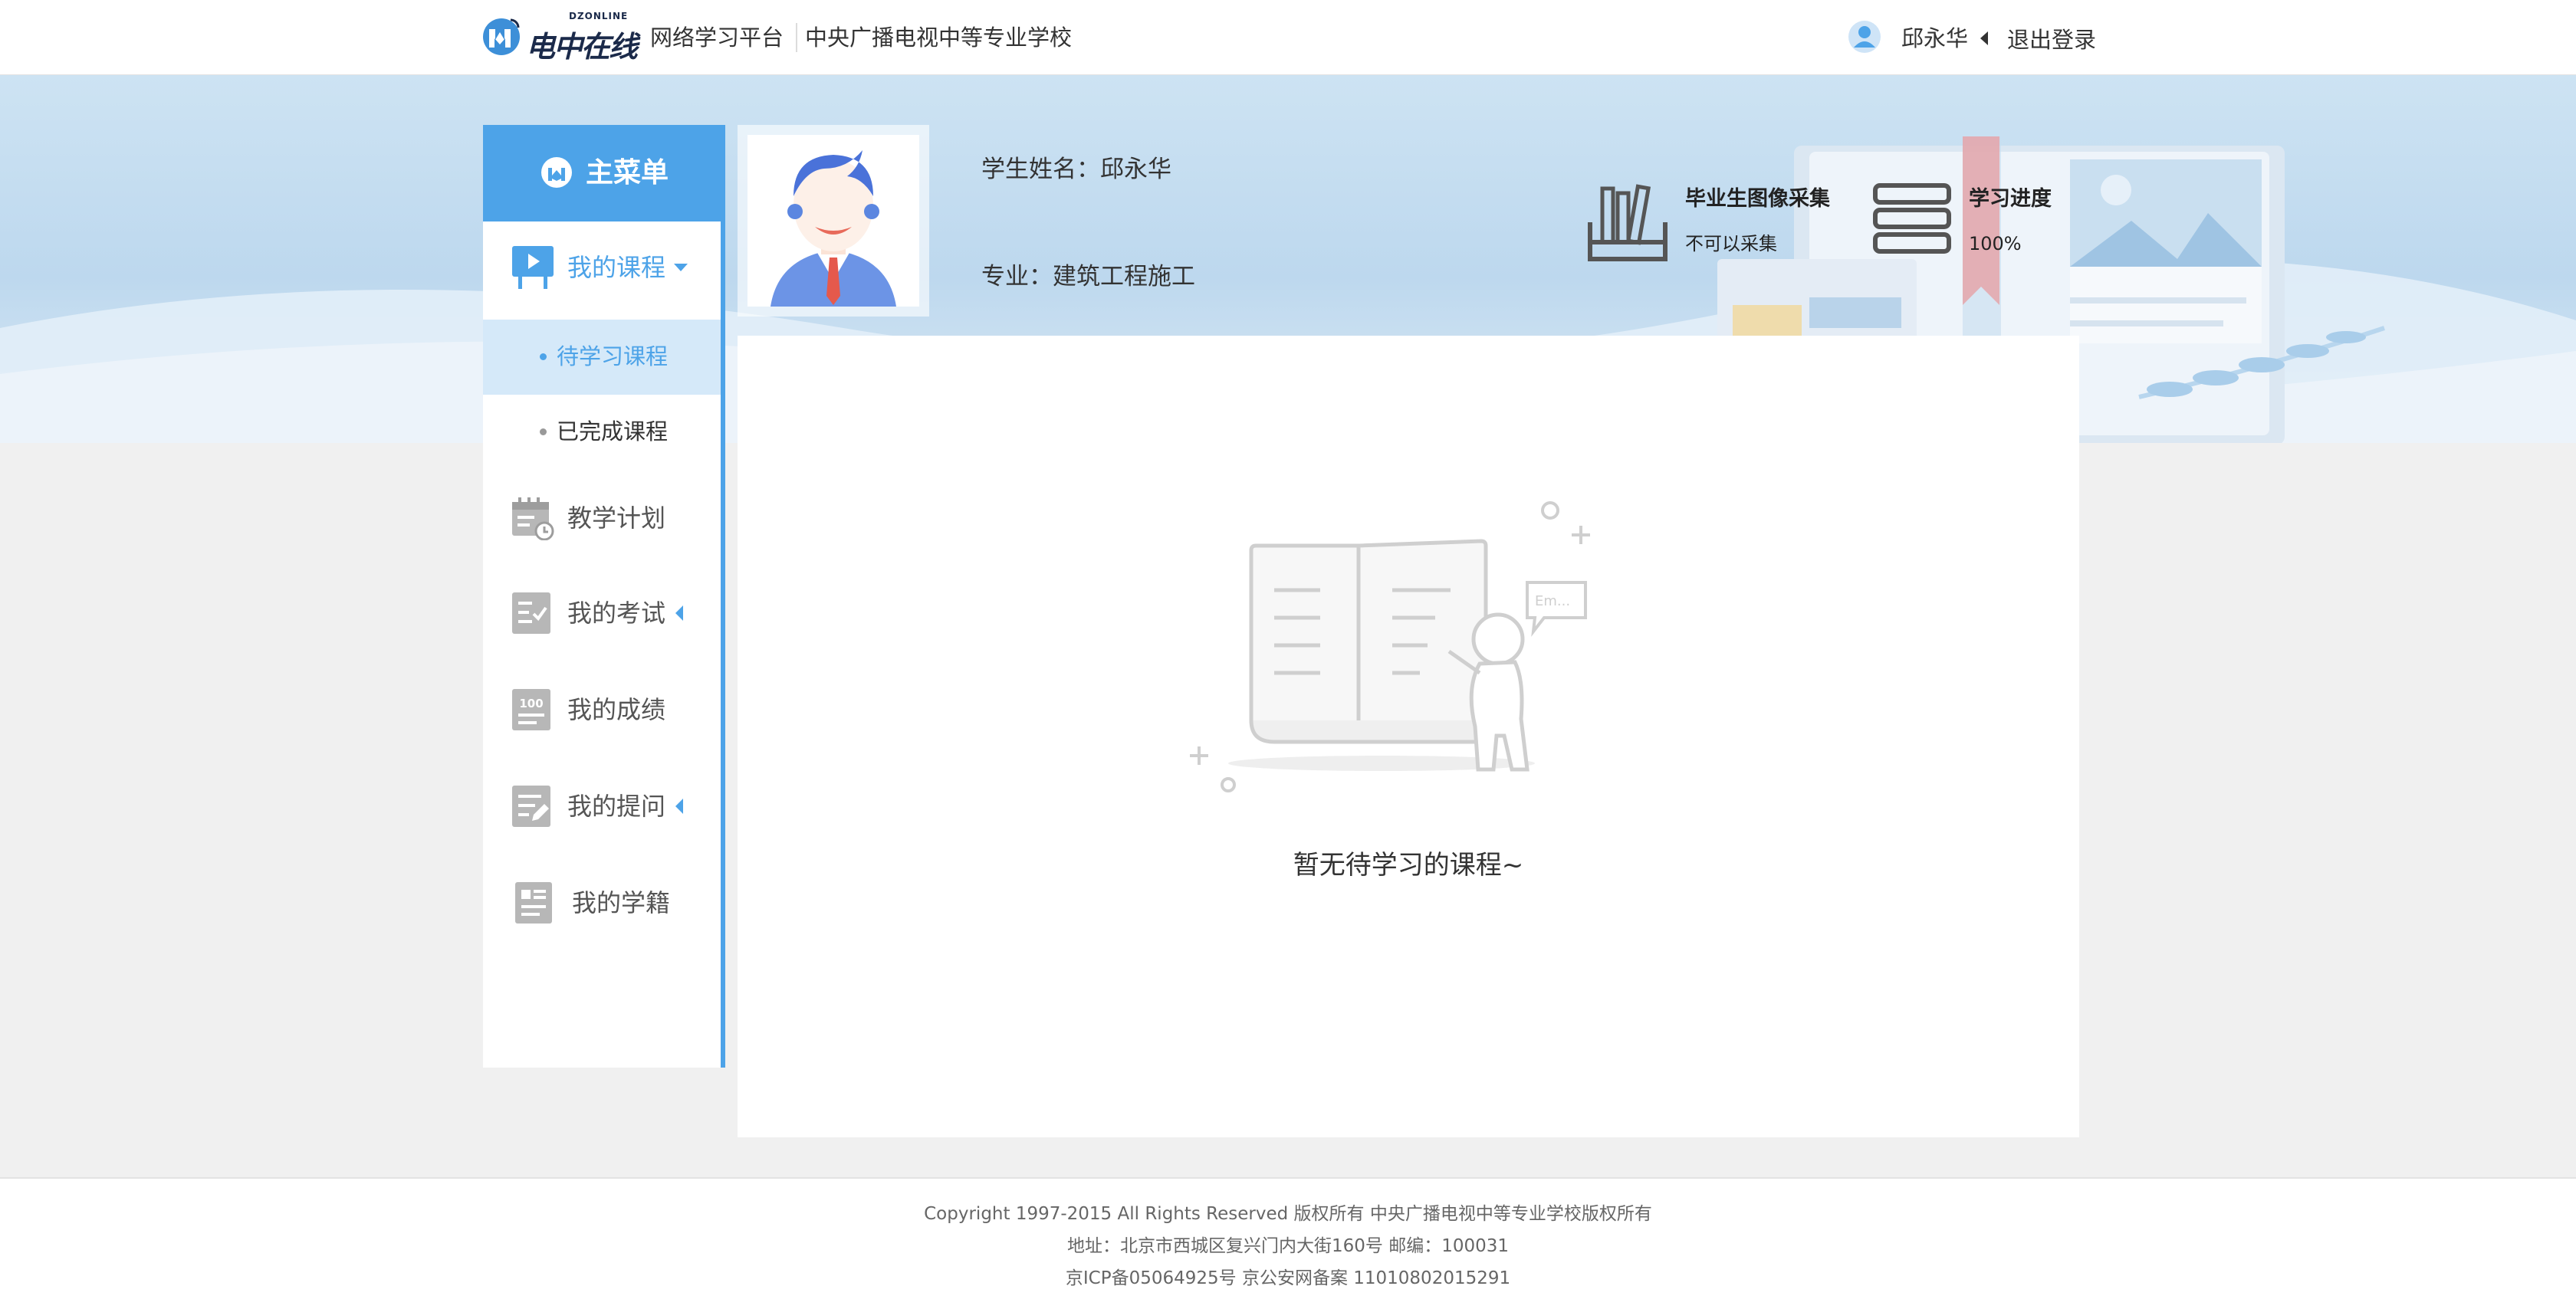 The height and width of the screenshot is (1309, 2576). I want to click on logo-cn-text: 电中在线, so click(582, 47).